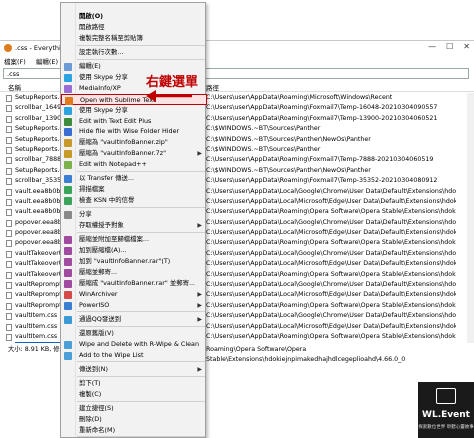 This screenshot has width=474, height=438. What do you see at coordinates (134, 408) in the screenshot?
I see `menu-item: 建立捷徑(S)` at bounding box center [134, 408].